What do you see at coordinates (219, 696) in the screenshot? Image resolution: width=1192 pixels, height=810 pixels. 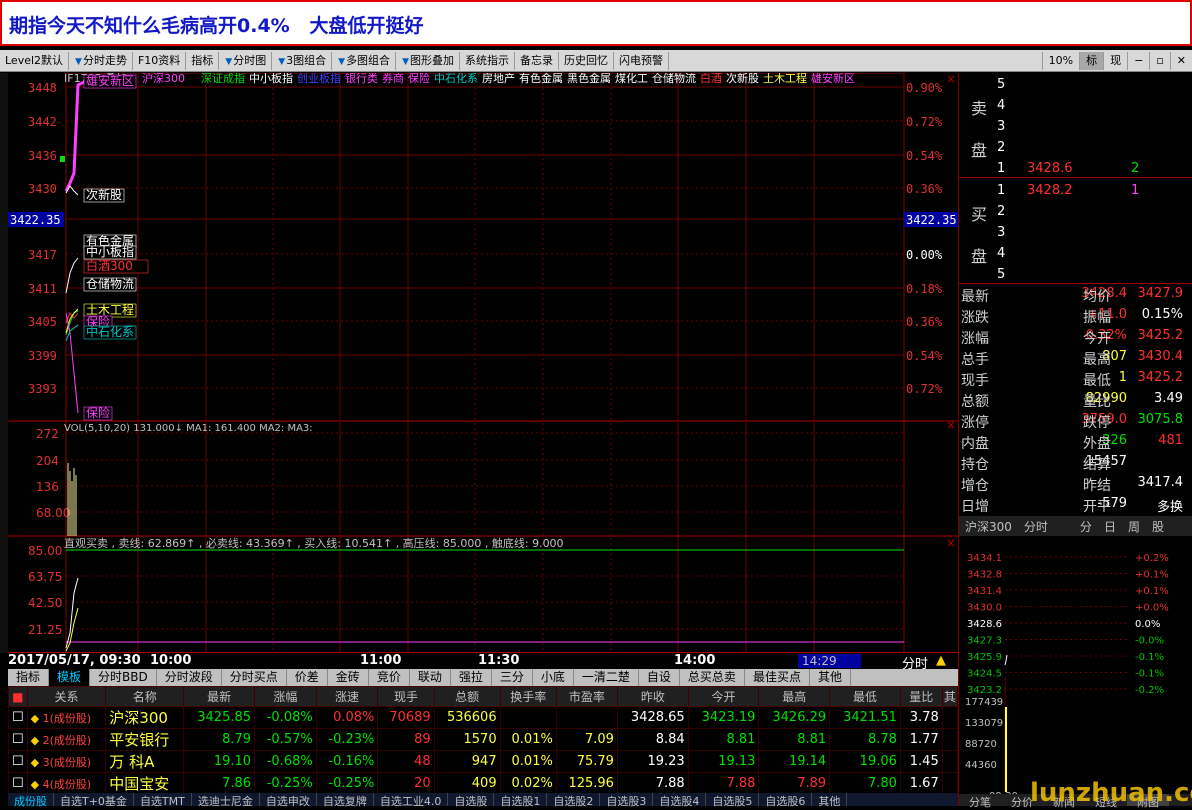 I see `column-header: 最新` at bounding box center [219, 696].